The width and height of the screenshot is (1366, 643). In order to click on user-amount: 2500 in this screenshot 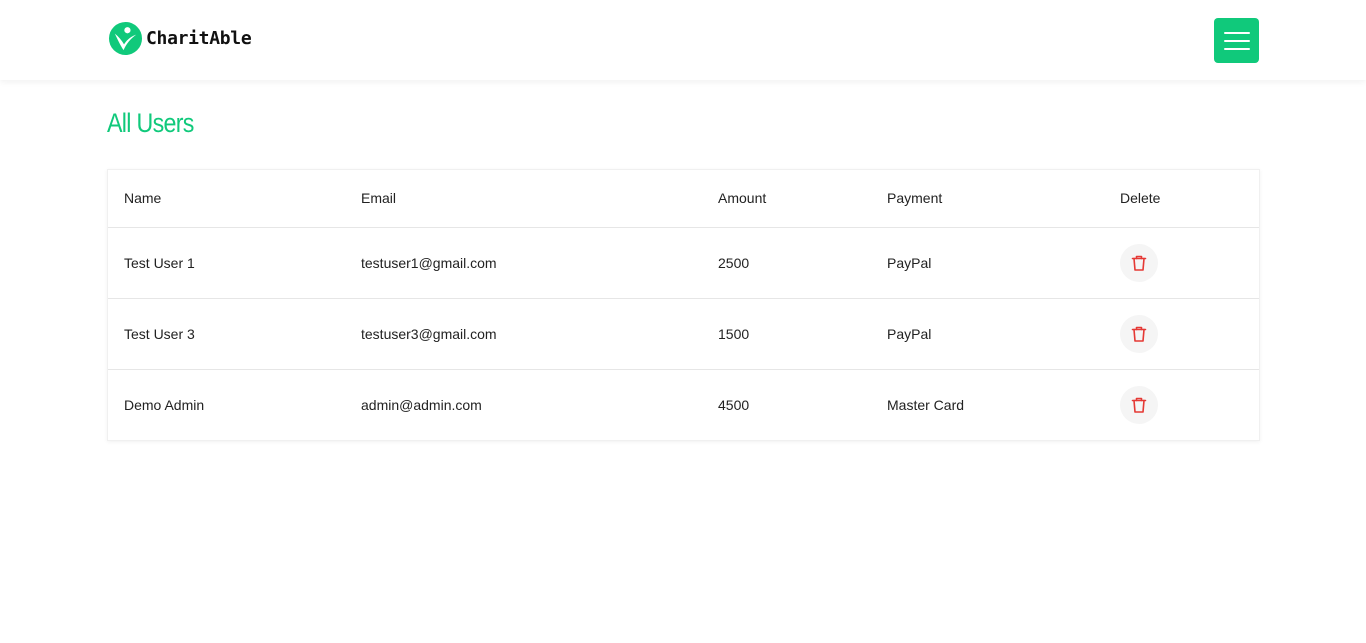, I will do `click(786, 263)`.